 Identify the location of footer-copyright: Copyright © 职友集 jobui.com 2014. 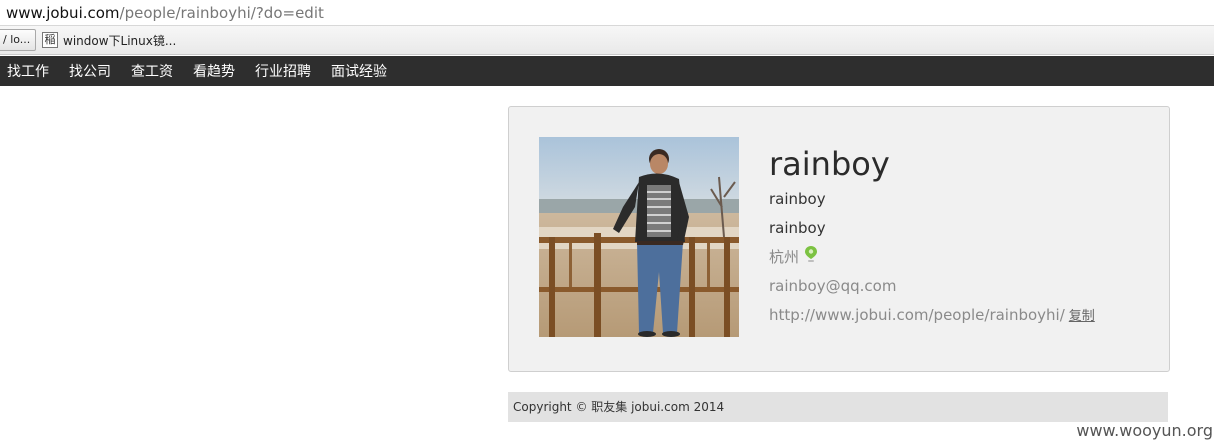
(838, 407).